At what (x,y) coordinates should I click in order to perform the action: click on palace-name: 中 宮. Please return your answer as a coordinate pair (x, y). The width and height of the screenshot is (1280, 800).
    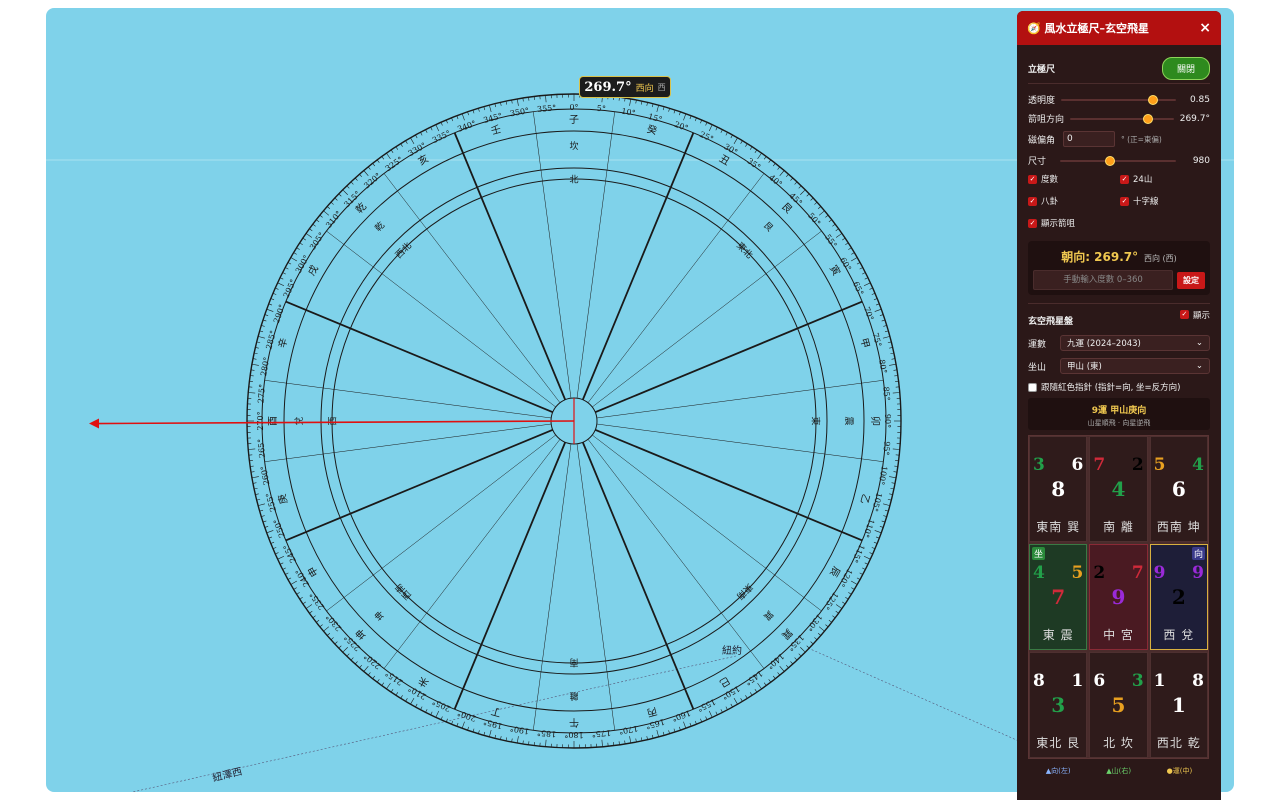
    Looking at the image, I should click on (1118, 635).